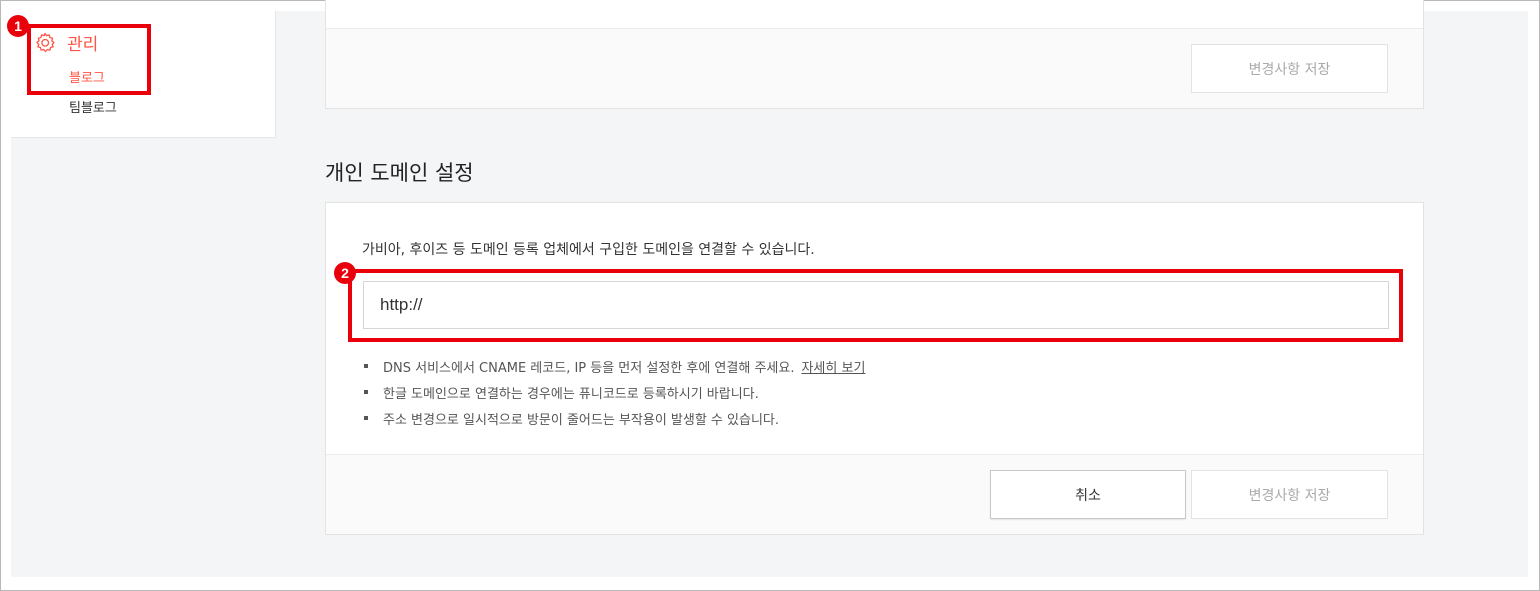 The height and width of the screenshot is (591, 1540). I want to click on cancel-button: 취소, so click(1088, 494).